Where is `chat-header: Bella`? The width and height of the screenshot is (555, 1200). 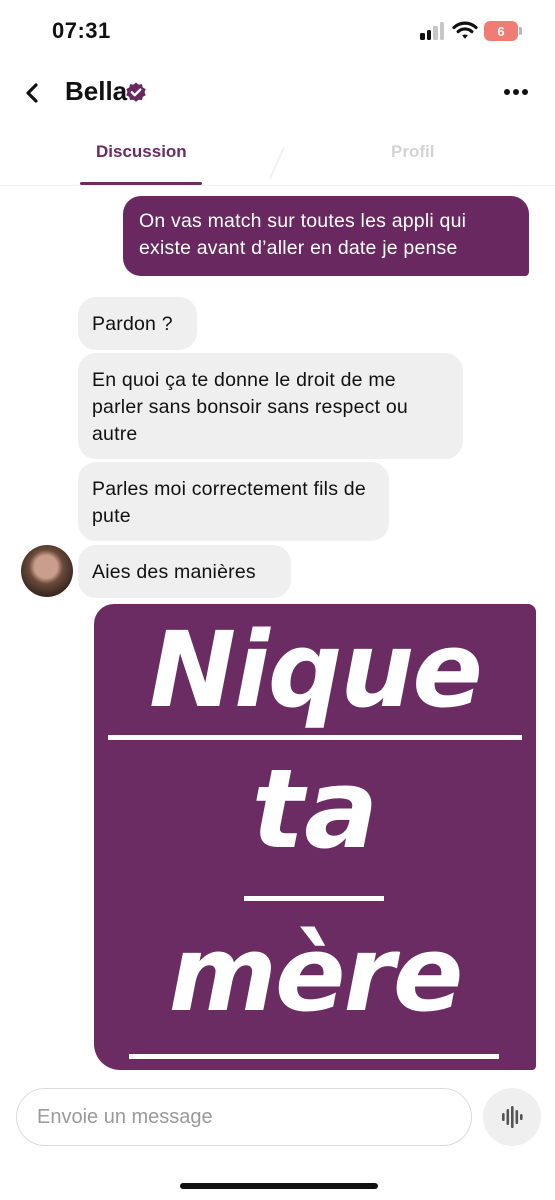 chat-header: Bella is located at coordinates (277, 93).